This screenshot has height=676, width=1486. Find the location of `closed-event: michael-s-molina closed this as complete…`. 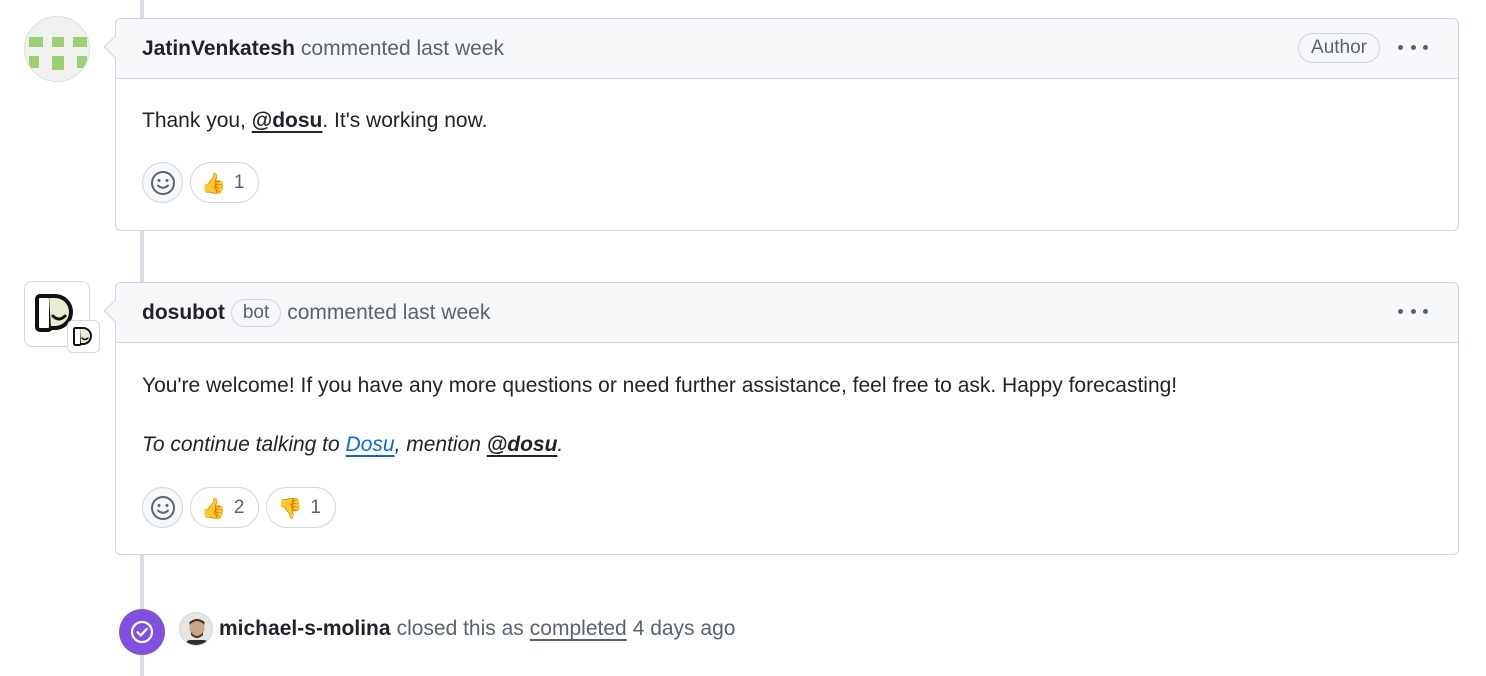

closed-event: michael-s-molina closed this as complete… is located at coordinates (457, 629).